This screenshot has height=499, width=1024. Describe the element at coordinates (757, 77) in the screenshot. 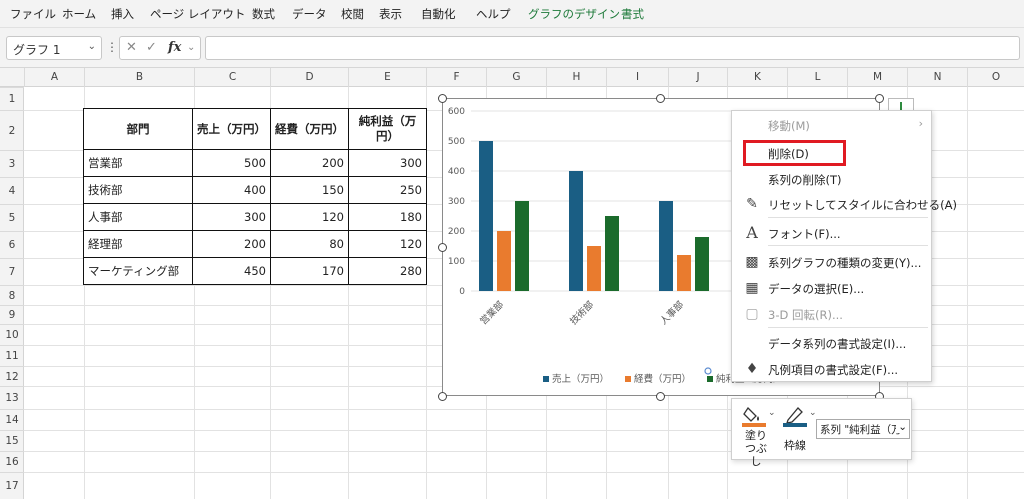

I see `column-header-k: K` at that location.